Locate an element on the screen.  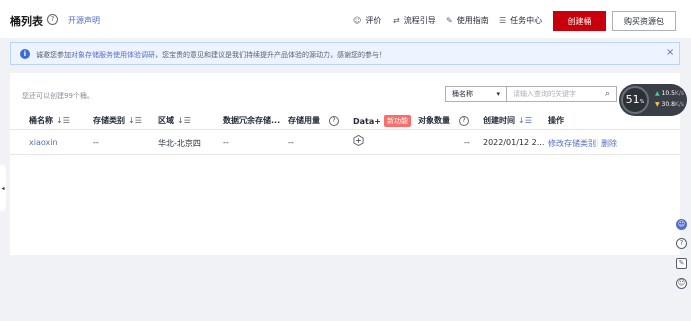
search-placeholder: 请输入查询的关键字 is located at coordinates (544, 94).